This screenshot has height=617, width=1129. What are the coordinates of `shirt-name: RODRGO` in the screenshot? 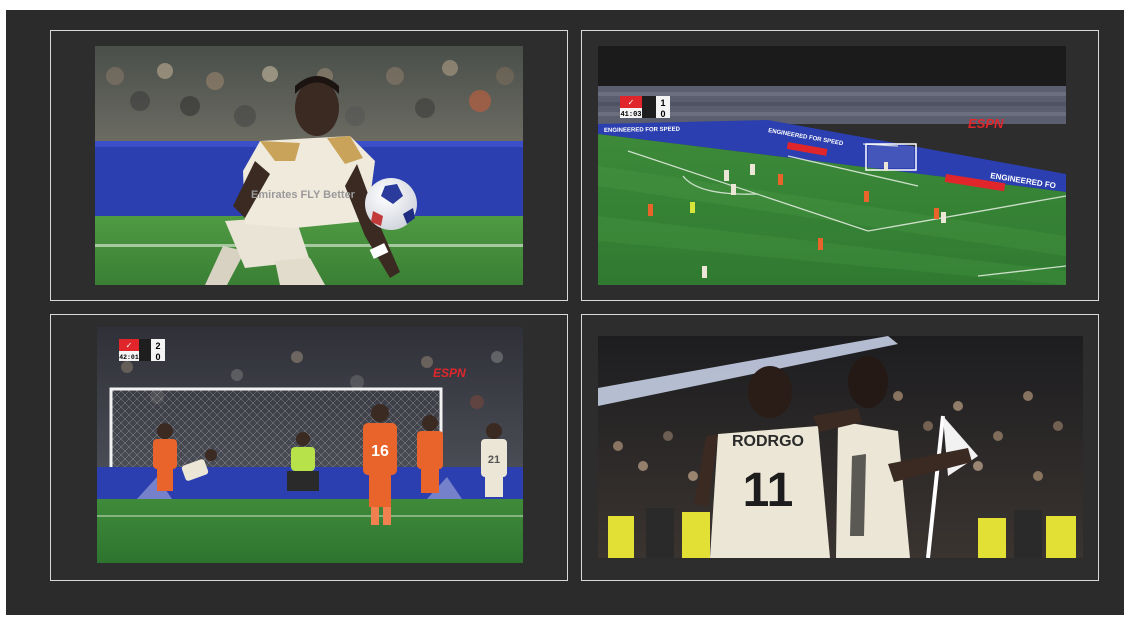 It's located at (768, 441).